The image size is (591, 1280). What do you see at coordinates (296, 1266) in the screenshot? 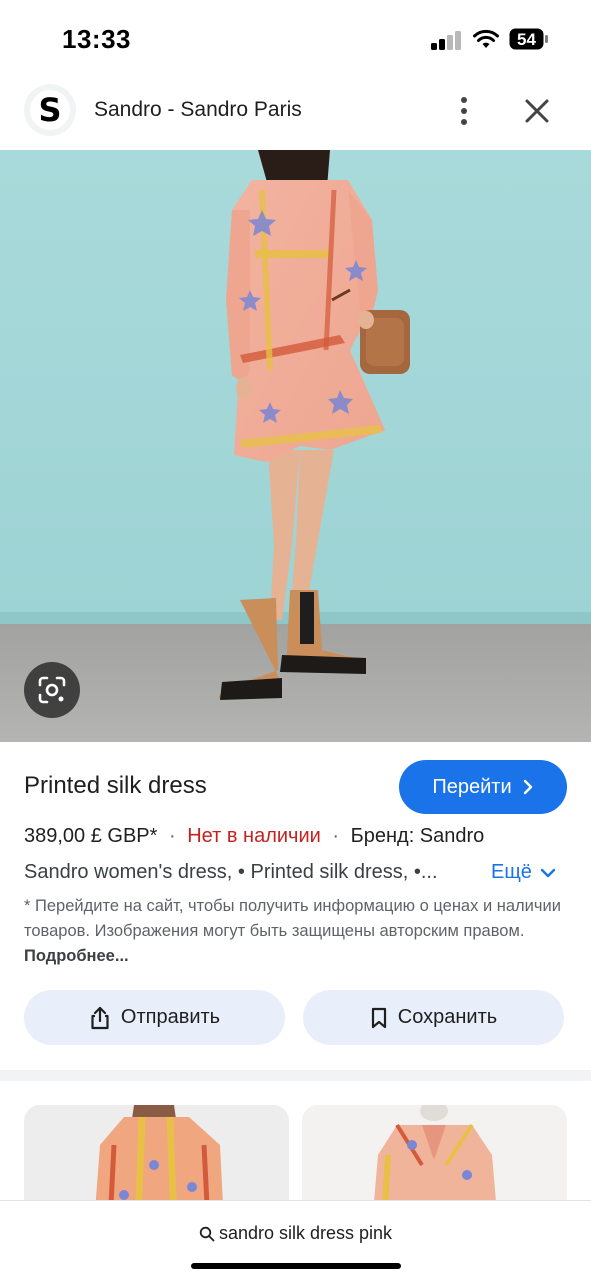
I see `home-indicator` at bounding box center [296, 1266].